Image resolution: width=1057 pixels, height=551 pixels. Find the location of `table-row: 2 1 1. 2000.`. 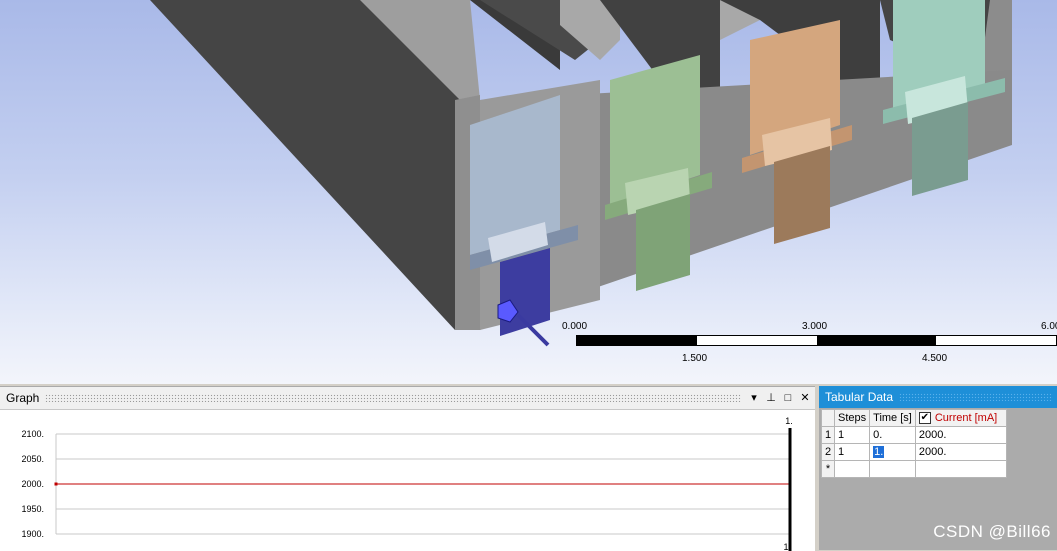

table-row: 2 1 1. 2000. is located at coordinates (914, 452).